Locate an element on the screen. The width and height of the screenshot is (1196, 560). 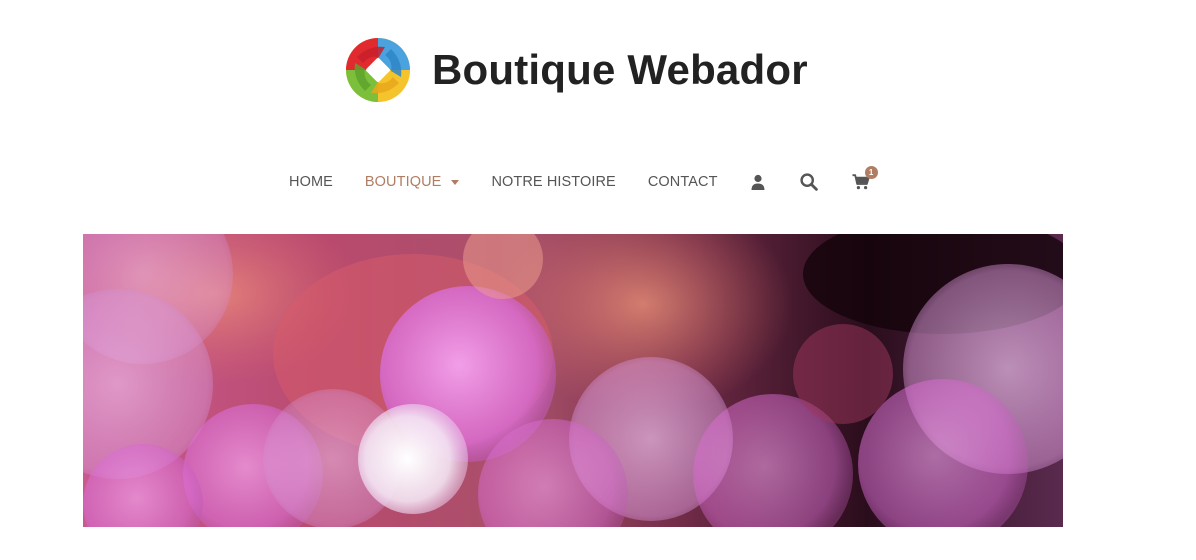
account-button is located at coordinates (758, 182).